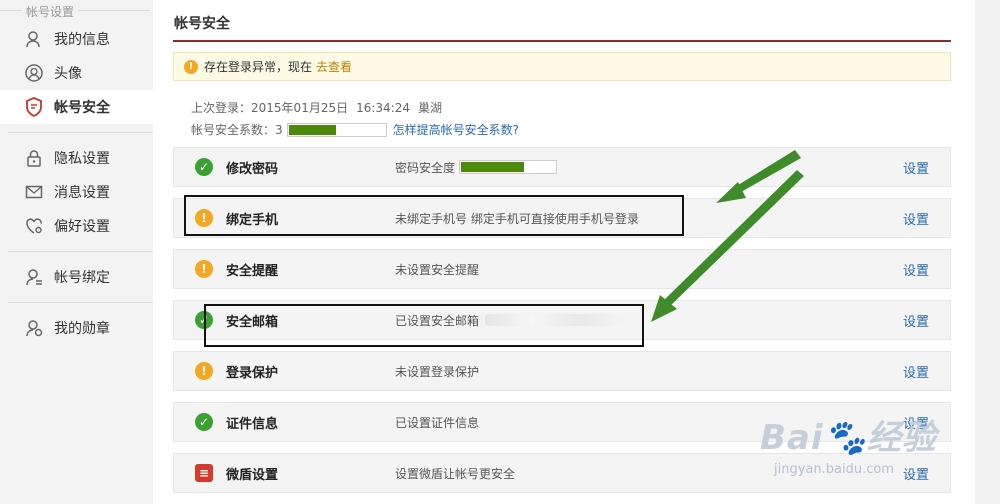 The width and height of the screenshot is (1000, 504). Describe the element at coordinates (848, 438) in the screenshot. I see `watermark-logo: Bai🐾经验` at that location.